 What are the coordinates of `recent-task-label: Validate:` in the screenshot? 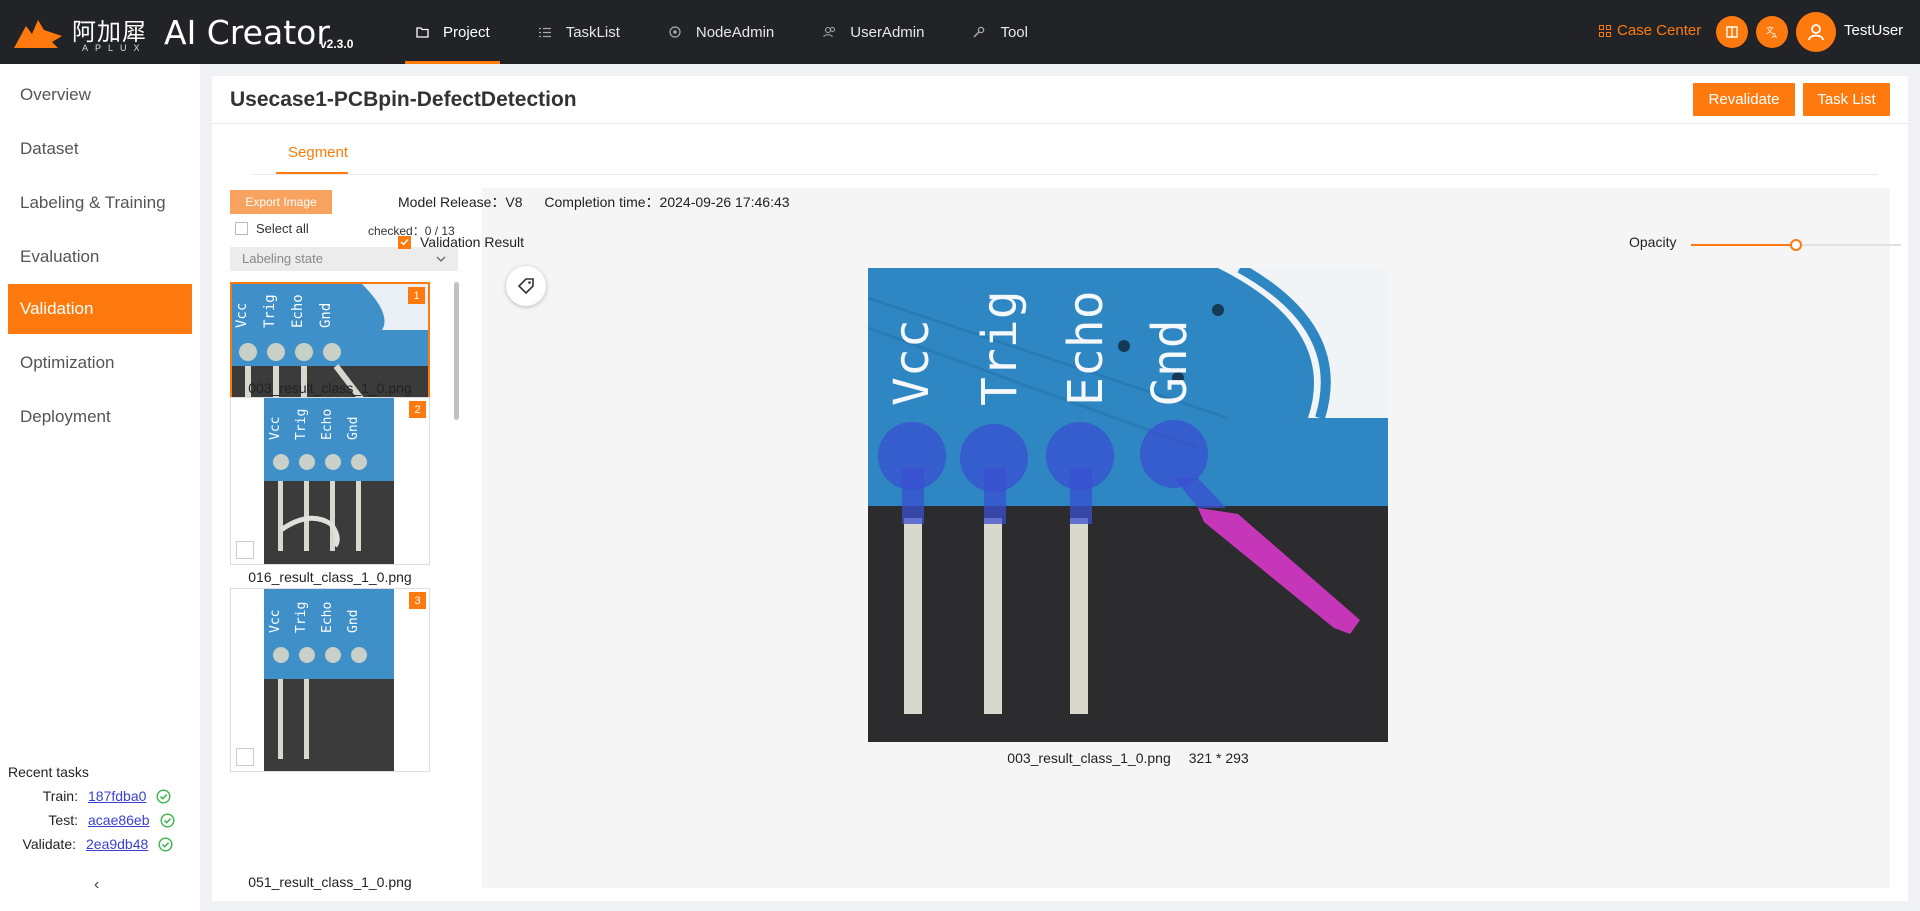 It's located at (49, 844).